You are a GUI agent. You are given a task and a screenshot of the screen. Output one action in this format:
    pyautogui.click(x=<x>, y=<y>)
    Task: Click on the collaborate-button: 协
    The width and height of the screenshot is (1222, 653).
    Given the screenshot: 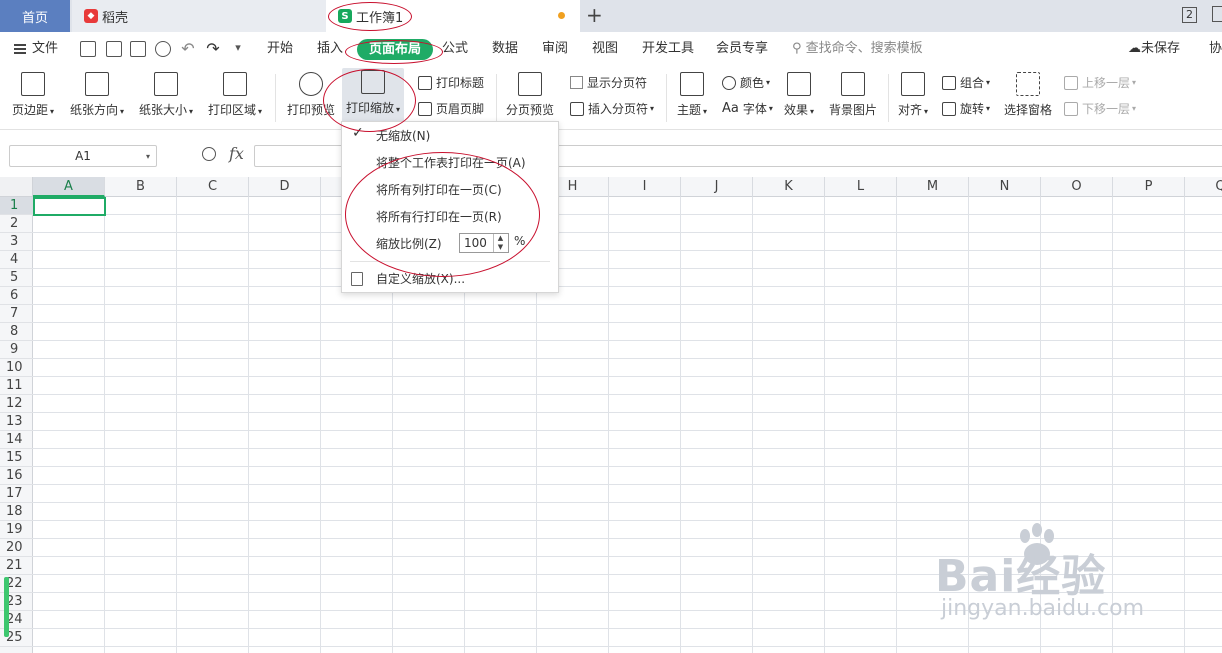 What is the action you would take?
    pyautogui.click(x=1215, y=49)
    